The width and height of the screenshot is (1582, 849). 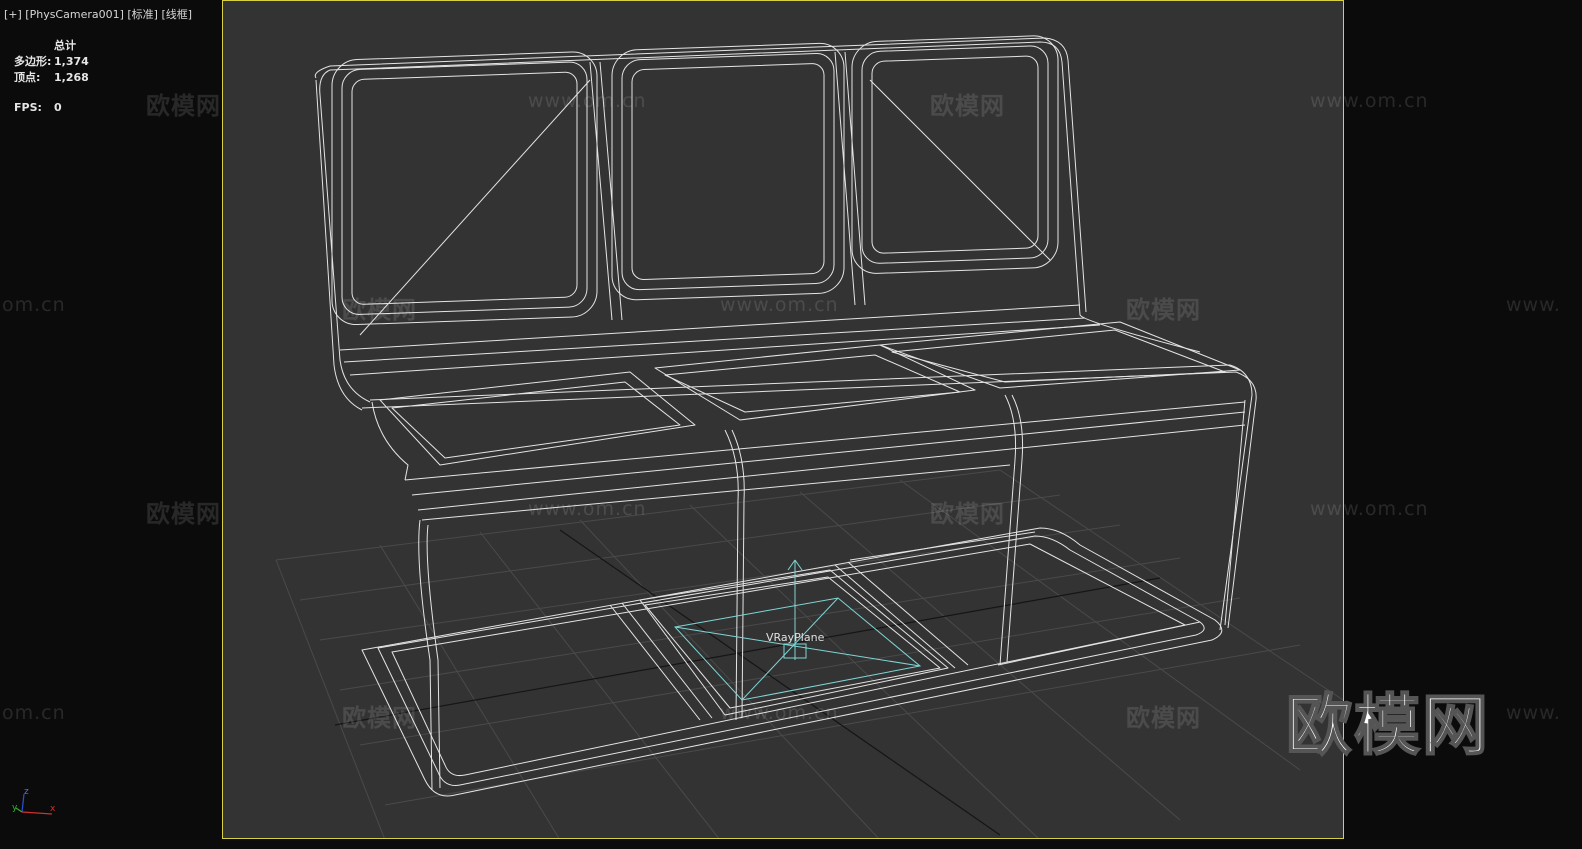 What do you see at coordinates (26, 792) in the screenshot?
I see `gizmo-z-label: z` at bounding box center [26, 792].